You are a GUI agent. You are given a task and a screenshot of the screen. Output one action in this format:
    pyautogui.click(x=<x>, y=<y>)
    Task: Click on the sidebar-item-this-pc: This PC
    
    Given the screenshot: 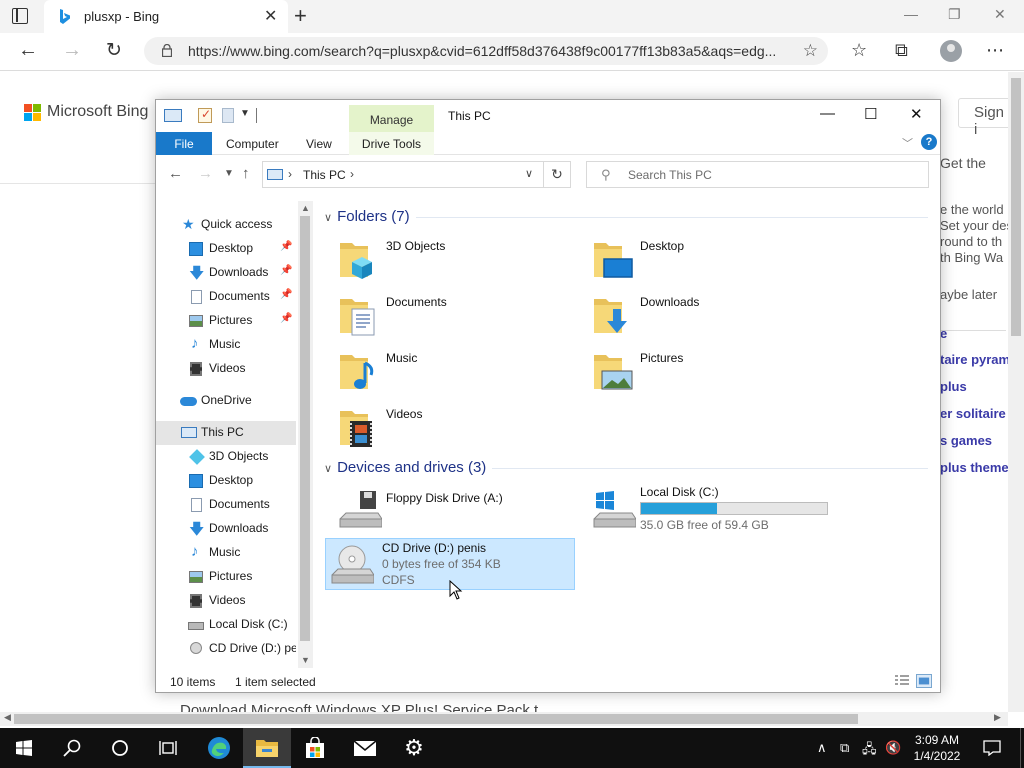 What is the action you would take?
    pyautogui.click(x=226, y=433)
    